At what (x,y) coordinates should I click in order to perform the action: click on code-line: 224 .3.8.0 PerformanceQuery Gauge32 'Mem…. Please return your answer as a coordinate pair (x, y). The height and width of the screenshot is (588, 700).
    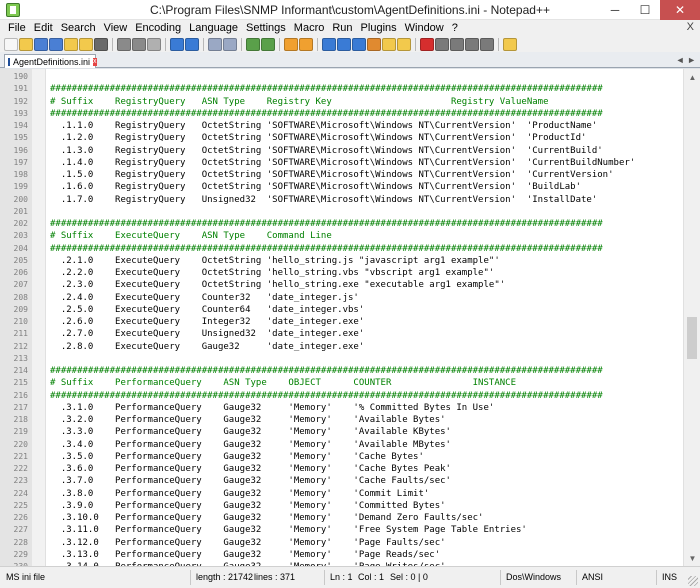
    Looking at the image, I should click on (340, 494).